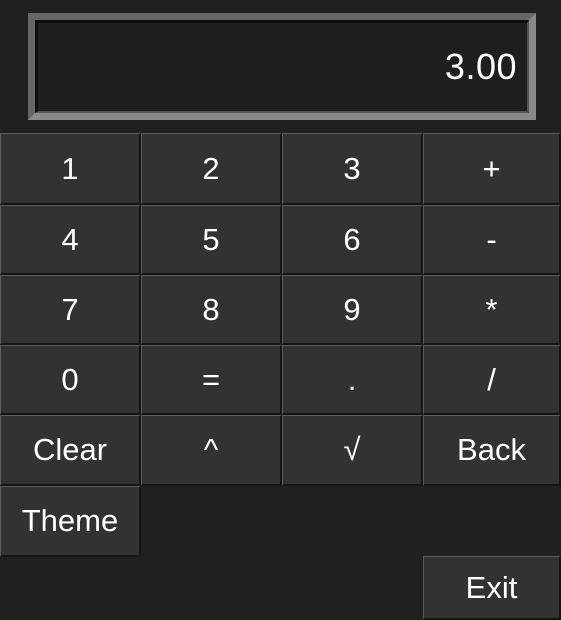 Image resolution: width=561 pixels, height=620 pixels. I want to click on key-divide-label: /, so click(491, 379).